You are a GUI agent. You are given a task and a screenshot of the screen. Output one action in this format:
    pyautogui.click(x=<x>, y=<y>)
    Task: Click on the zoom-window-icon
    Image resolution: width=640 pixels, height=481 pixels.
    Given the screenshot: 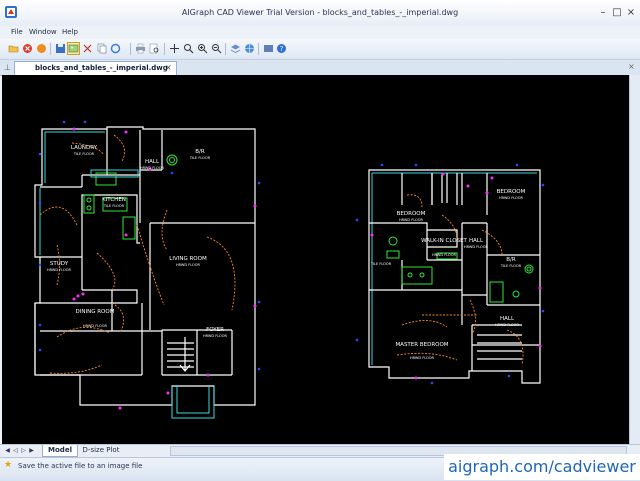 What is the action you would take?
    pyautogui.click(x=188, y=48)
    